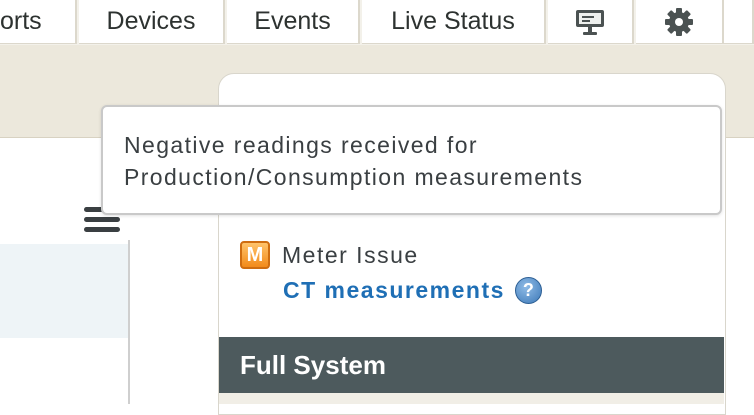 This screenshot has height=415, width=754. I want to click on tab-monitor, so click(591, 22).